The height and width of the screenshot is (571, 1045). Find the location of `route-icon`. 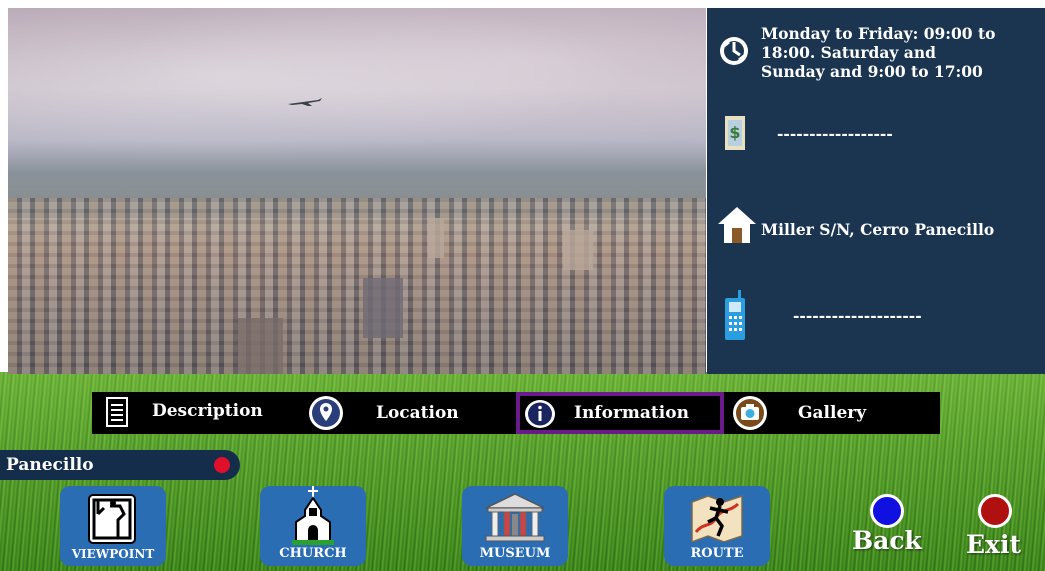

route-icon is located at coordinates (717, 518).